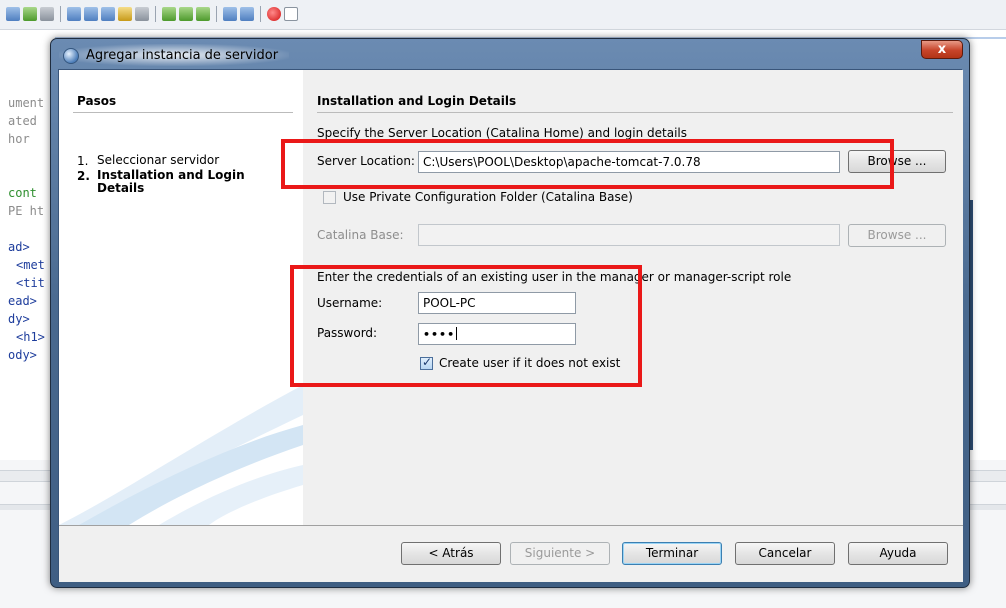 This screenshot has width=1006, height=608. I want to click on back-nav-icon, so click(91, 14).